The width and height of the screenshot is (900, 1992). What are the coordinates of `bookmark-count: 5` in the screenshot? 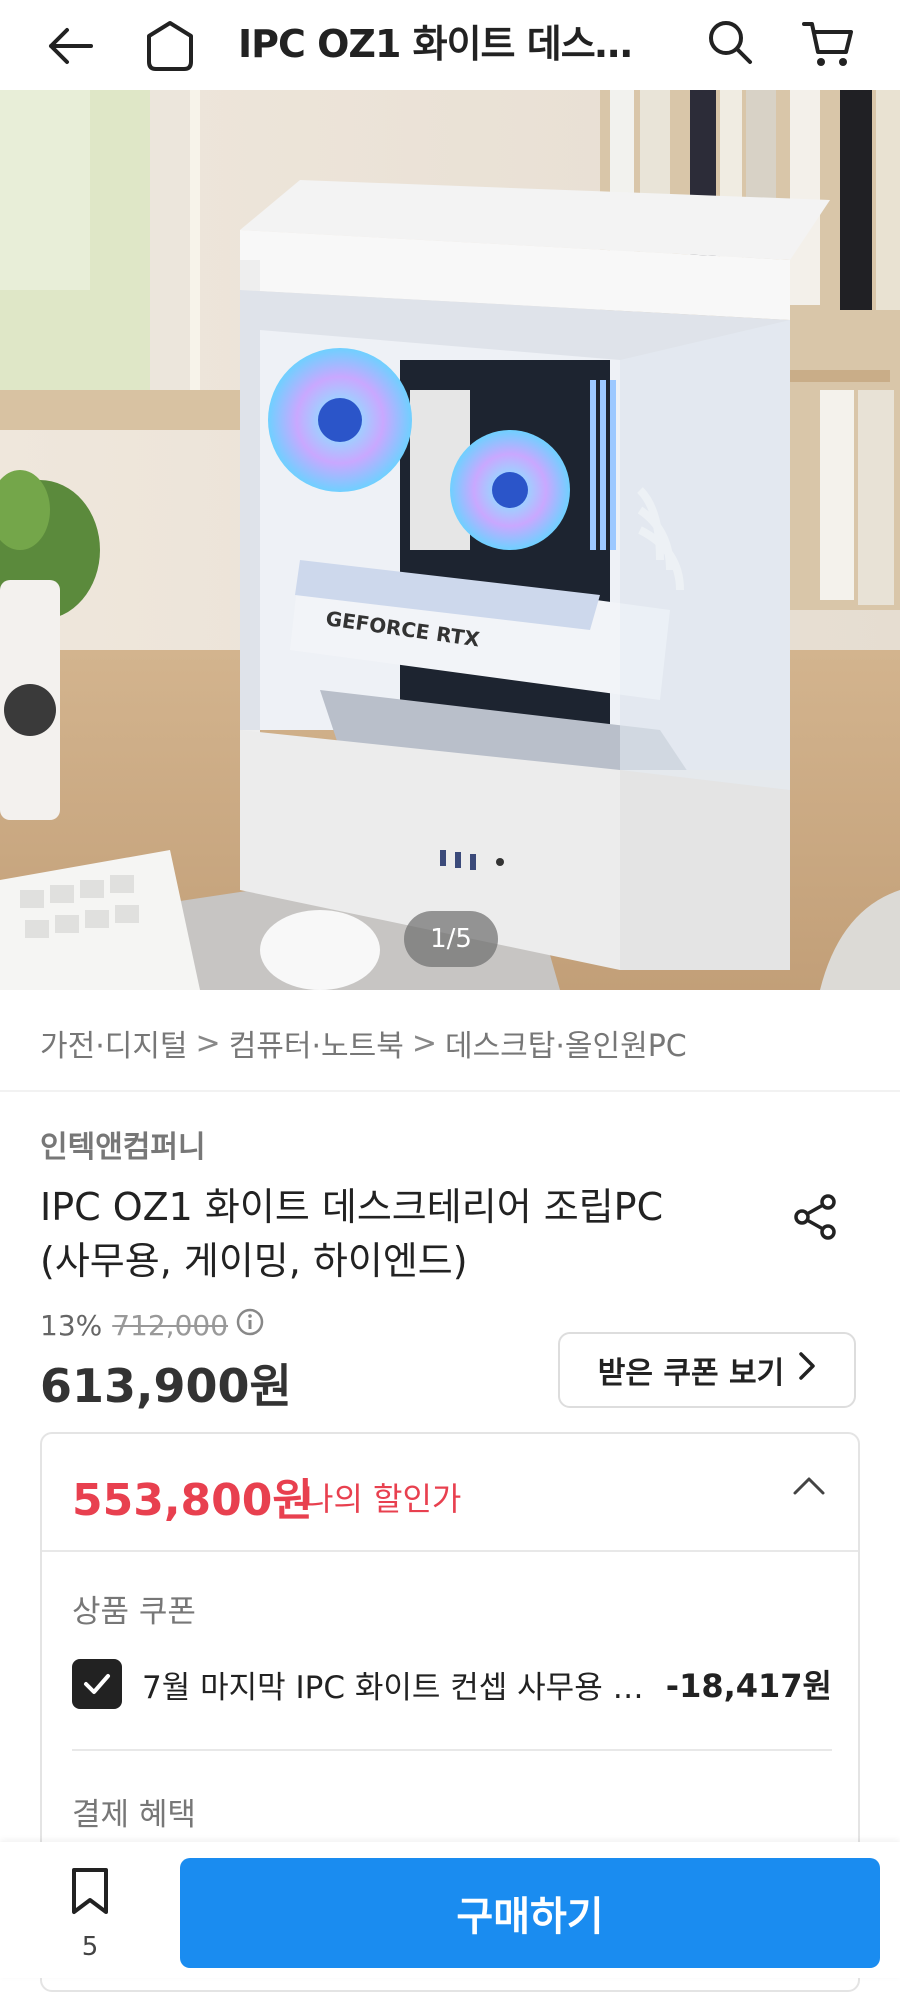 It's located at (90, 1947).